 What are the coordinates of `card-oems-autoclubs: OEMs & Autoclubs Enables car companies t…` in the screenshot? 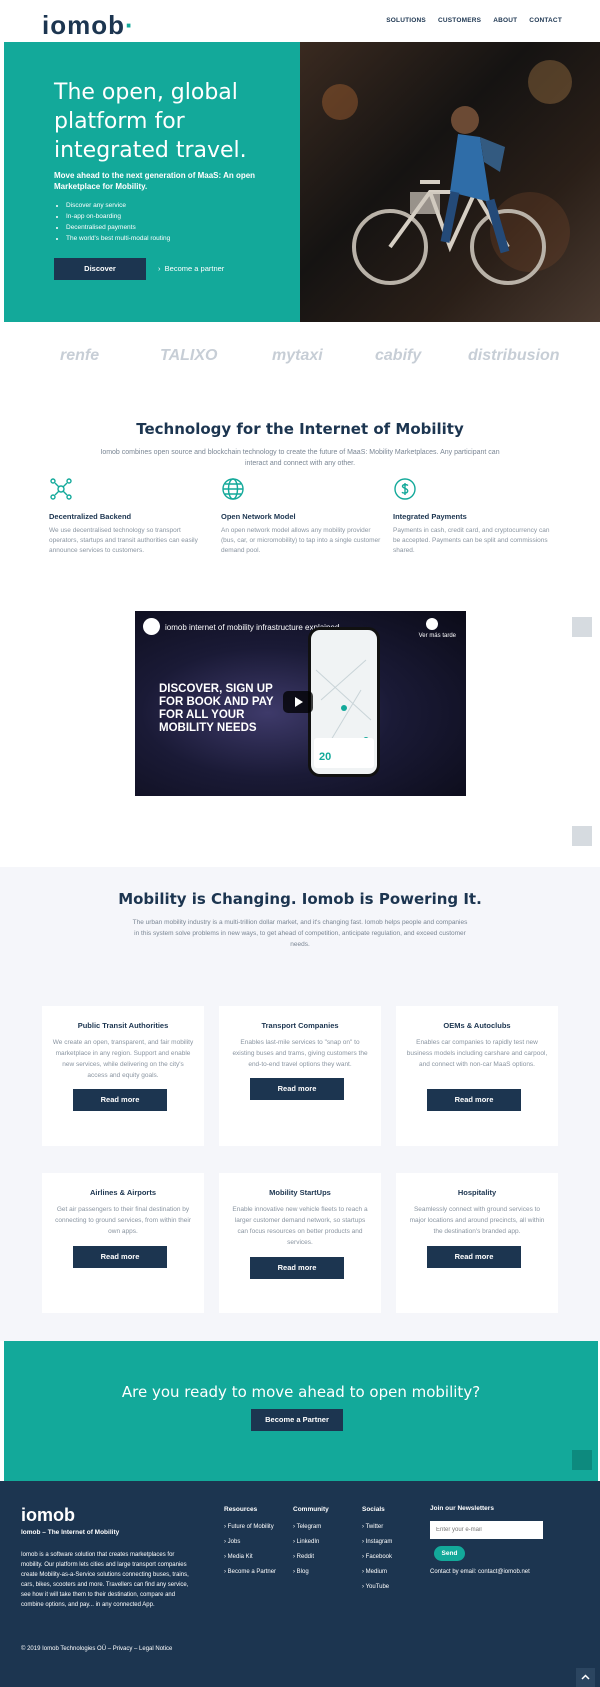 It's located at (477, 1076).